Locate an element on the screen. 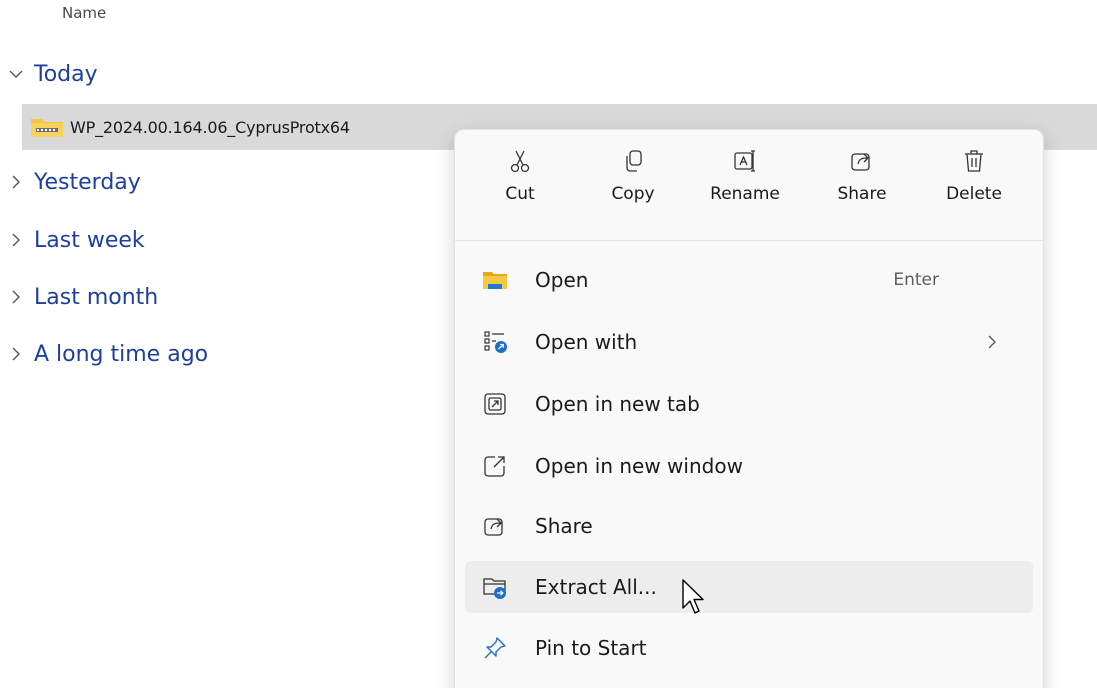 The image size is (1097, 688). group-last-month: Last month is located at coordinates (82, 297).